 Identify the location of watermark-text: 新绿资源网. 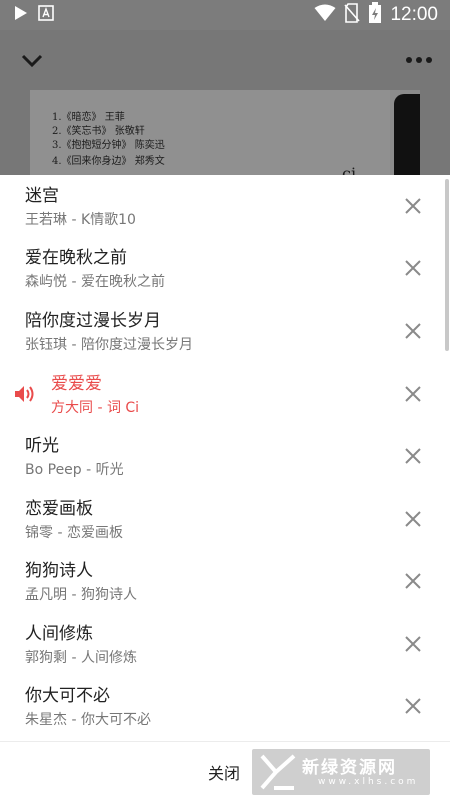
(349, 768).